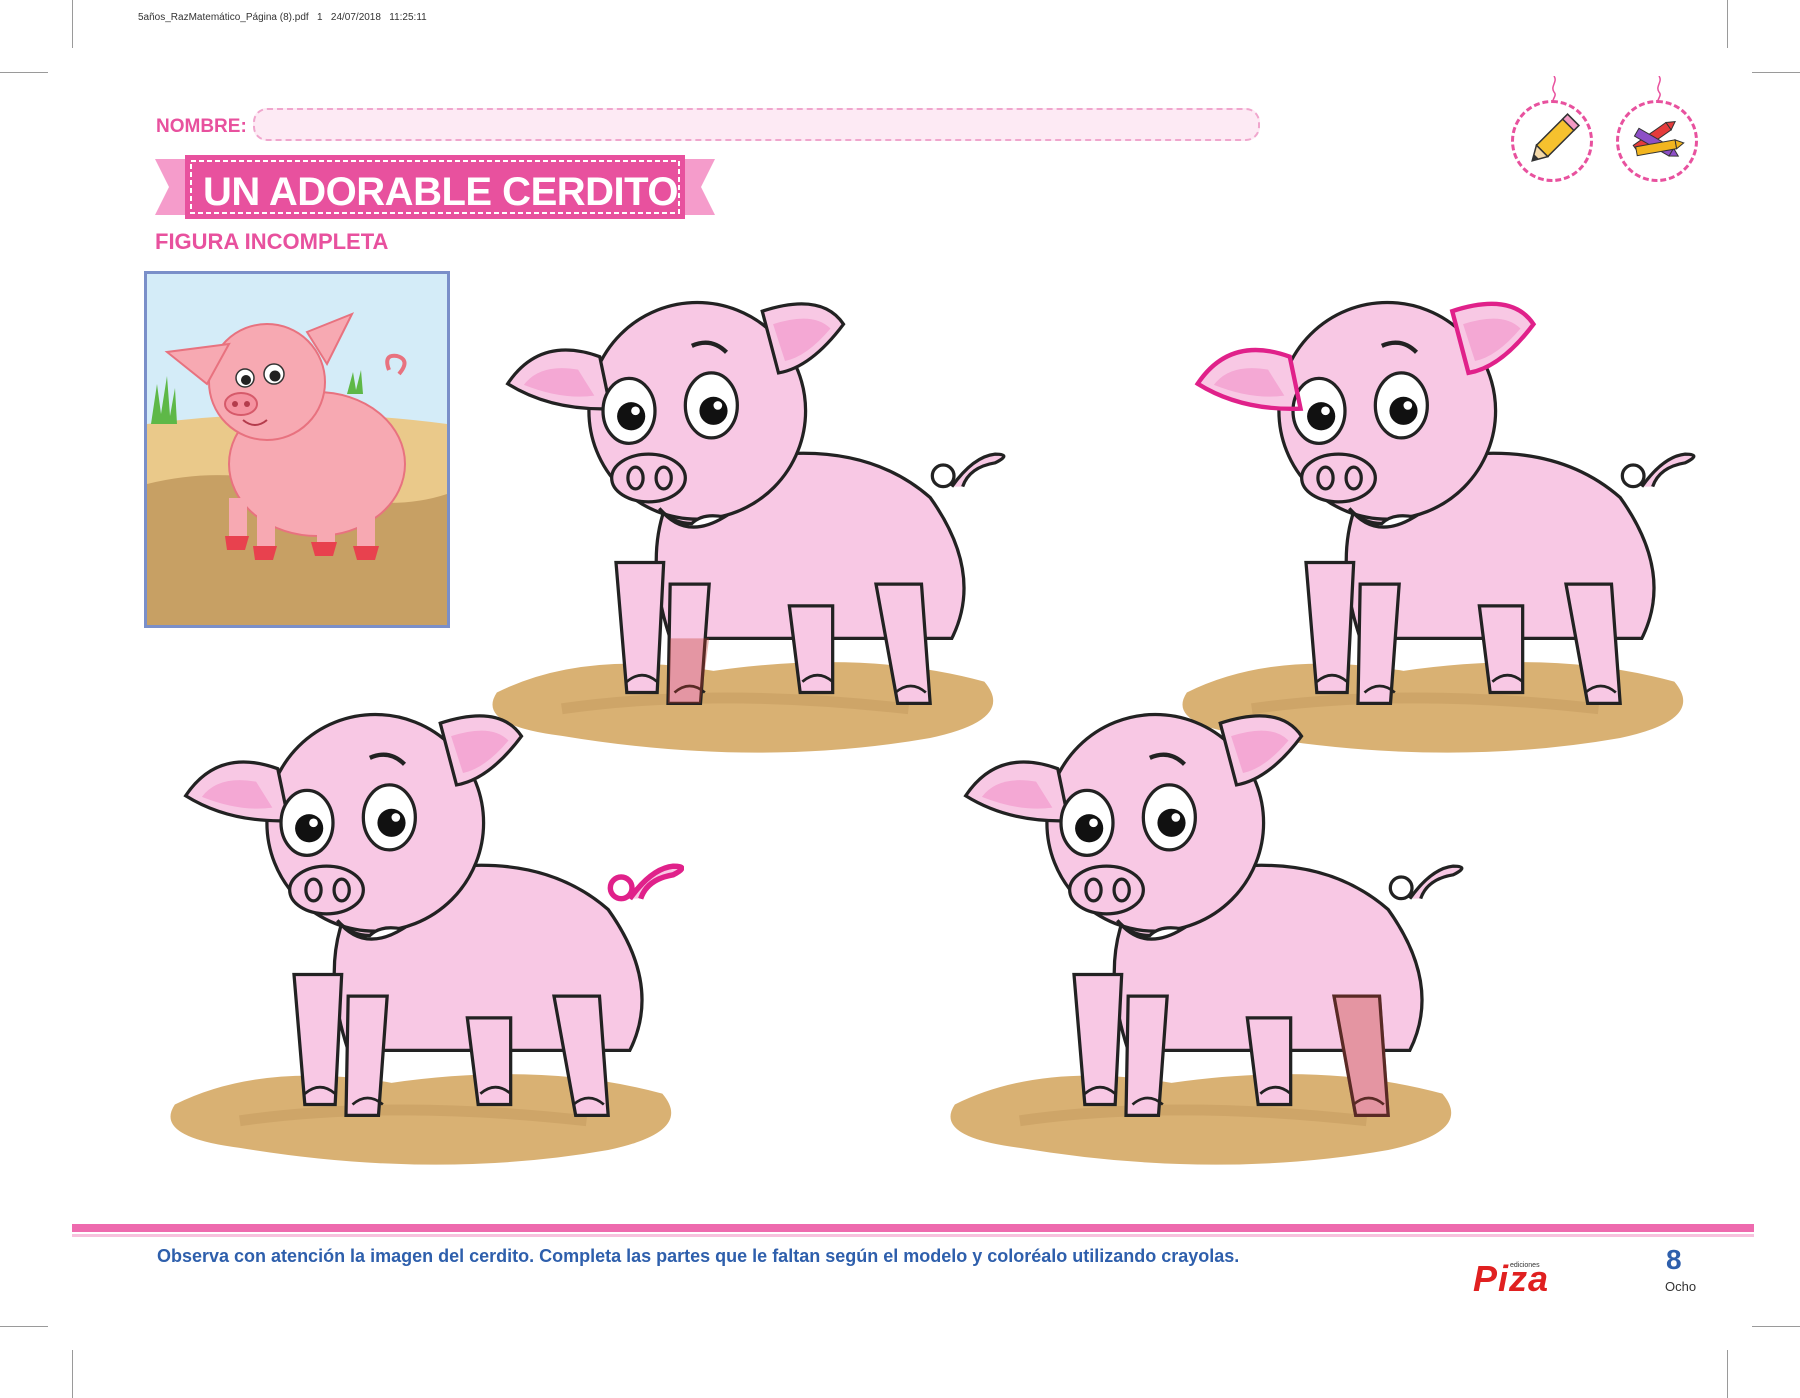  I want to click on crayons-badge, so click(1657, 141).